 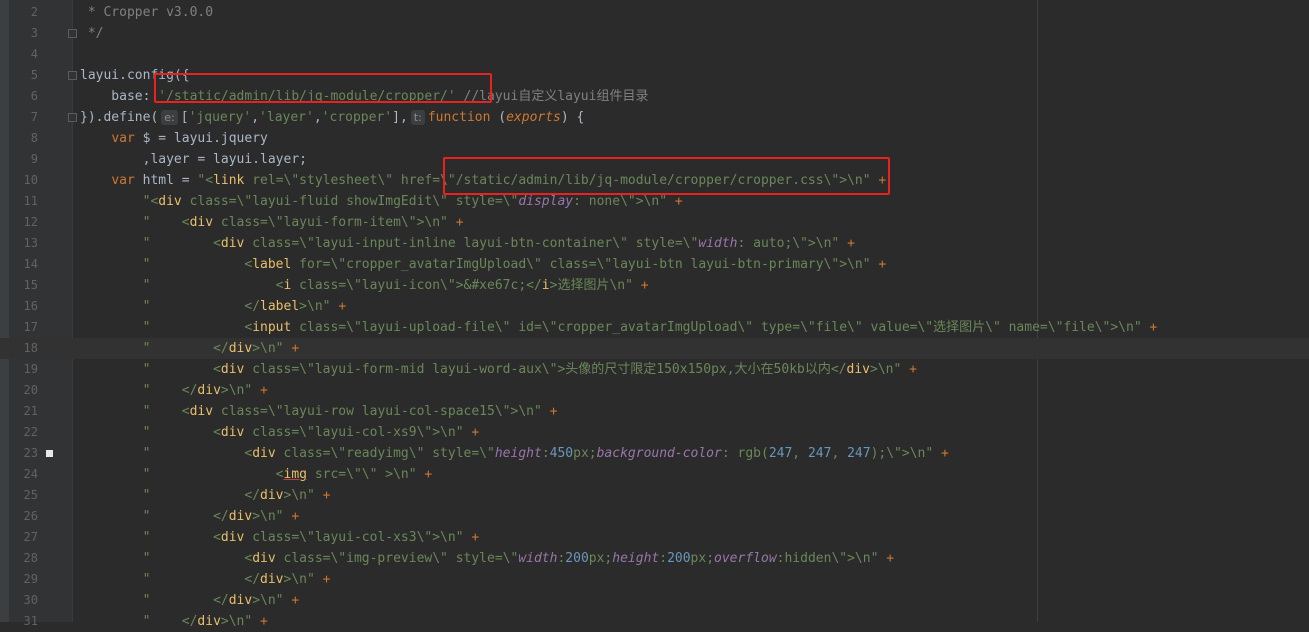 I want to click on line-number: 12, so click(x=30, y=222).